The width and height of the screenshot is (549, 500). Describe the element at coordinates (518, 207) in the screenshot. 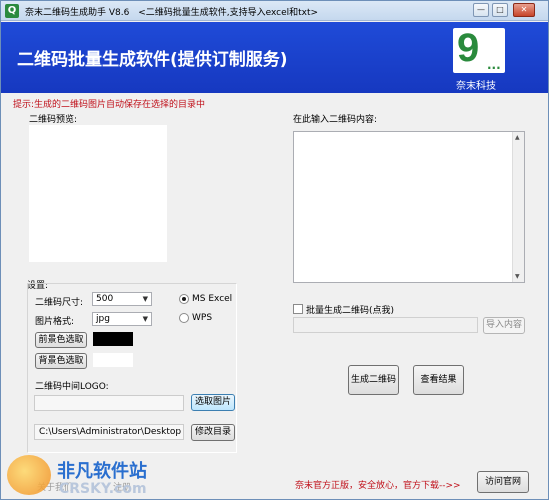

I see `content-scrollbar: ▲ ▼` at that location.